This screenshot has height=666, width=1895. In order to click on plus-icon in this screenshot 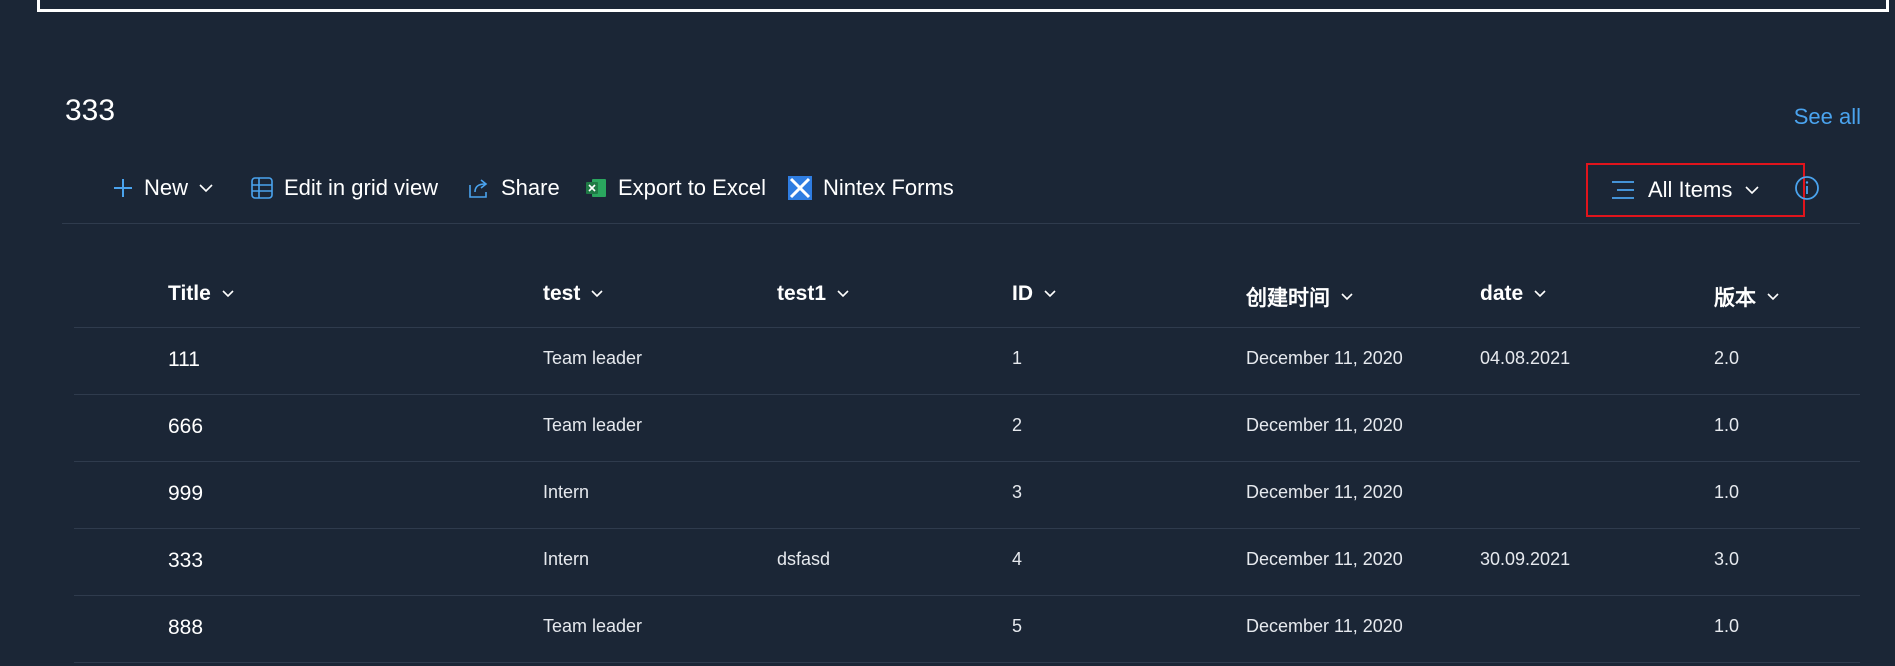, I will do `click(123, 188)`.